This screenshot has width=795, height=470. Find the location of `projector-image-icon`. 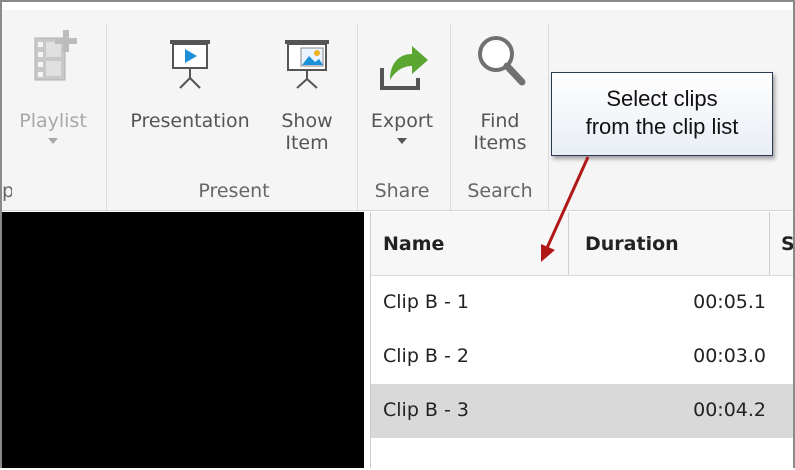

projector-image-icon is located at coordinates (307, 64).